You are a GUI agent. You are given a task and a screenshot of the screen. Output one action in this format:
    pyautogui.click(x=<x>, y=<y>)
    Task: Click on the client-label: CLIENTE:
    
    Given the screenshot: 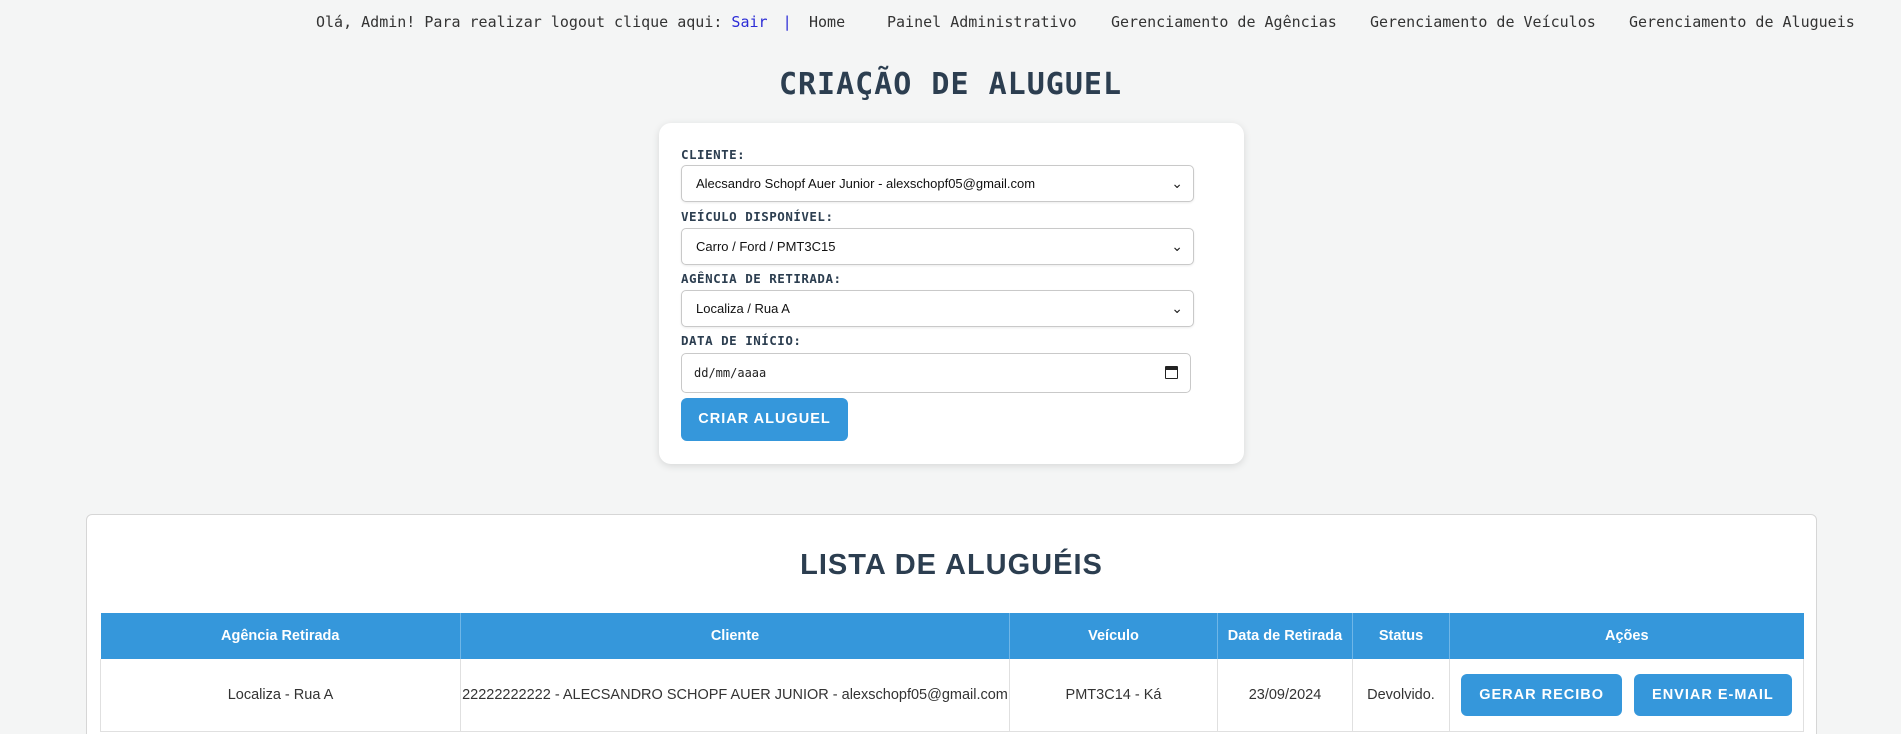 What is the action you would take?
    pyautogui.click(x=713, y=154)
    